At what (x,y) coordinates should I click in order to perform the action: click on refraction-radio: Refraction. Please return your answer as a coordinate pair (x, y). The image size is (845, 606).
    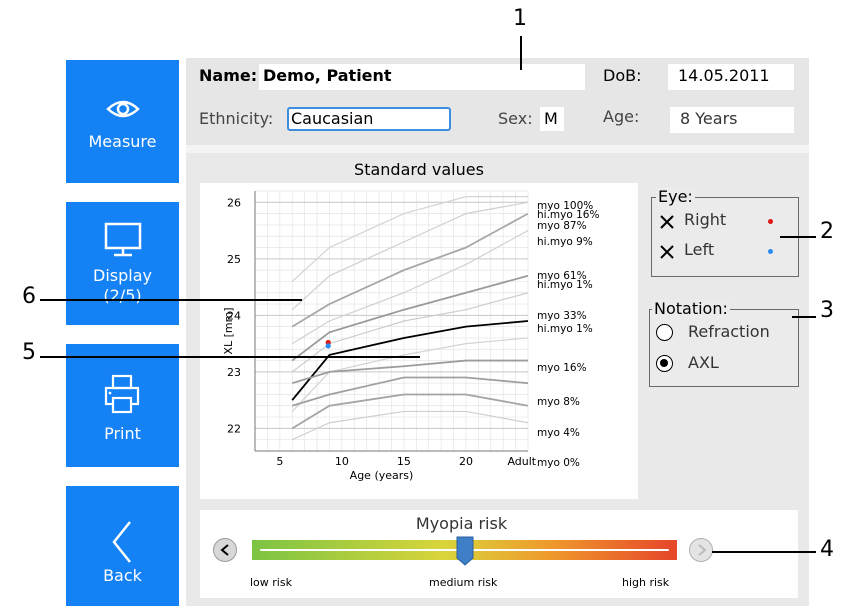
    Looking at the image, I should click on (724, 334).